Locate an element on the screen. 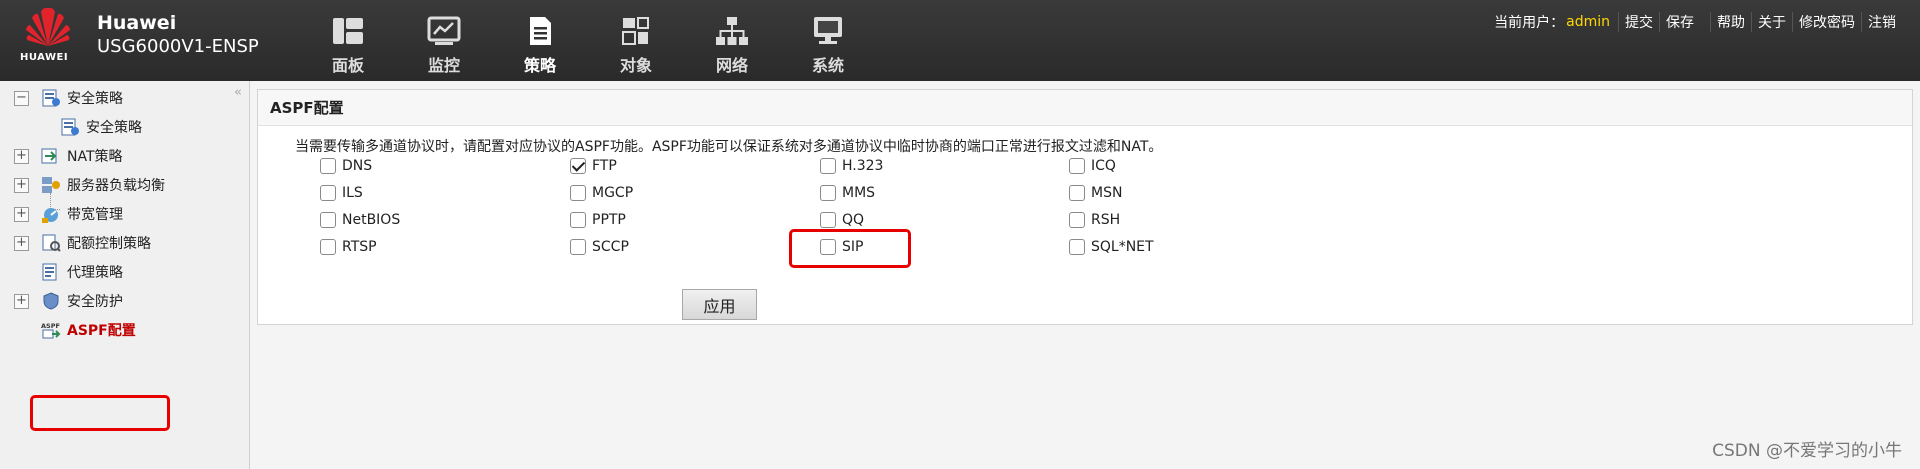 The image size is (1920, 469). protocol-label: RSH is located at coordinates (1106, 220).